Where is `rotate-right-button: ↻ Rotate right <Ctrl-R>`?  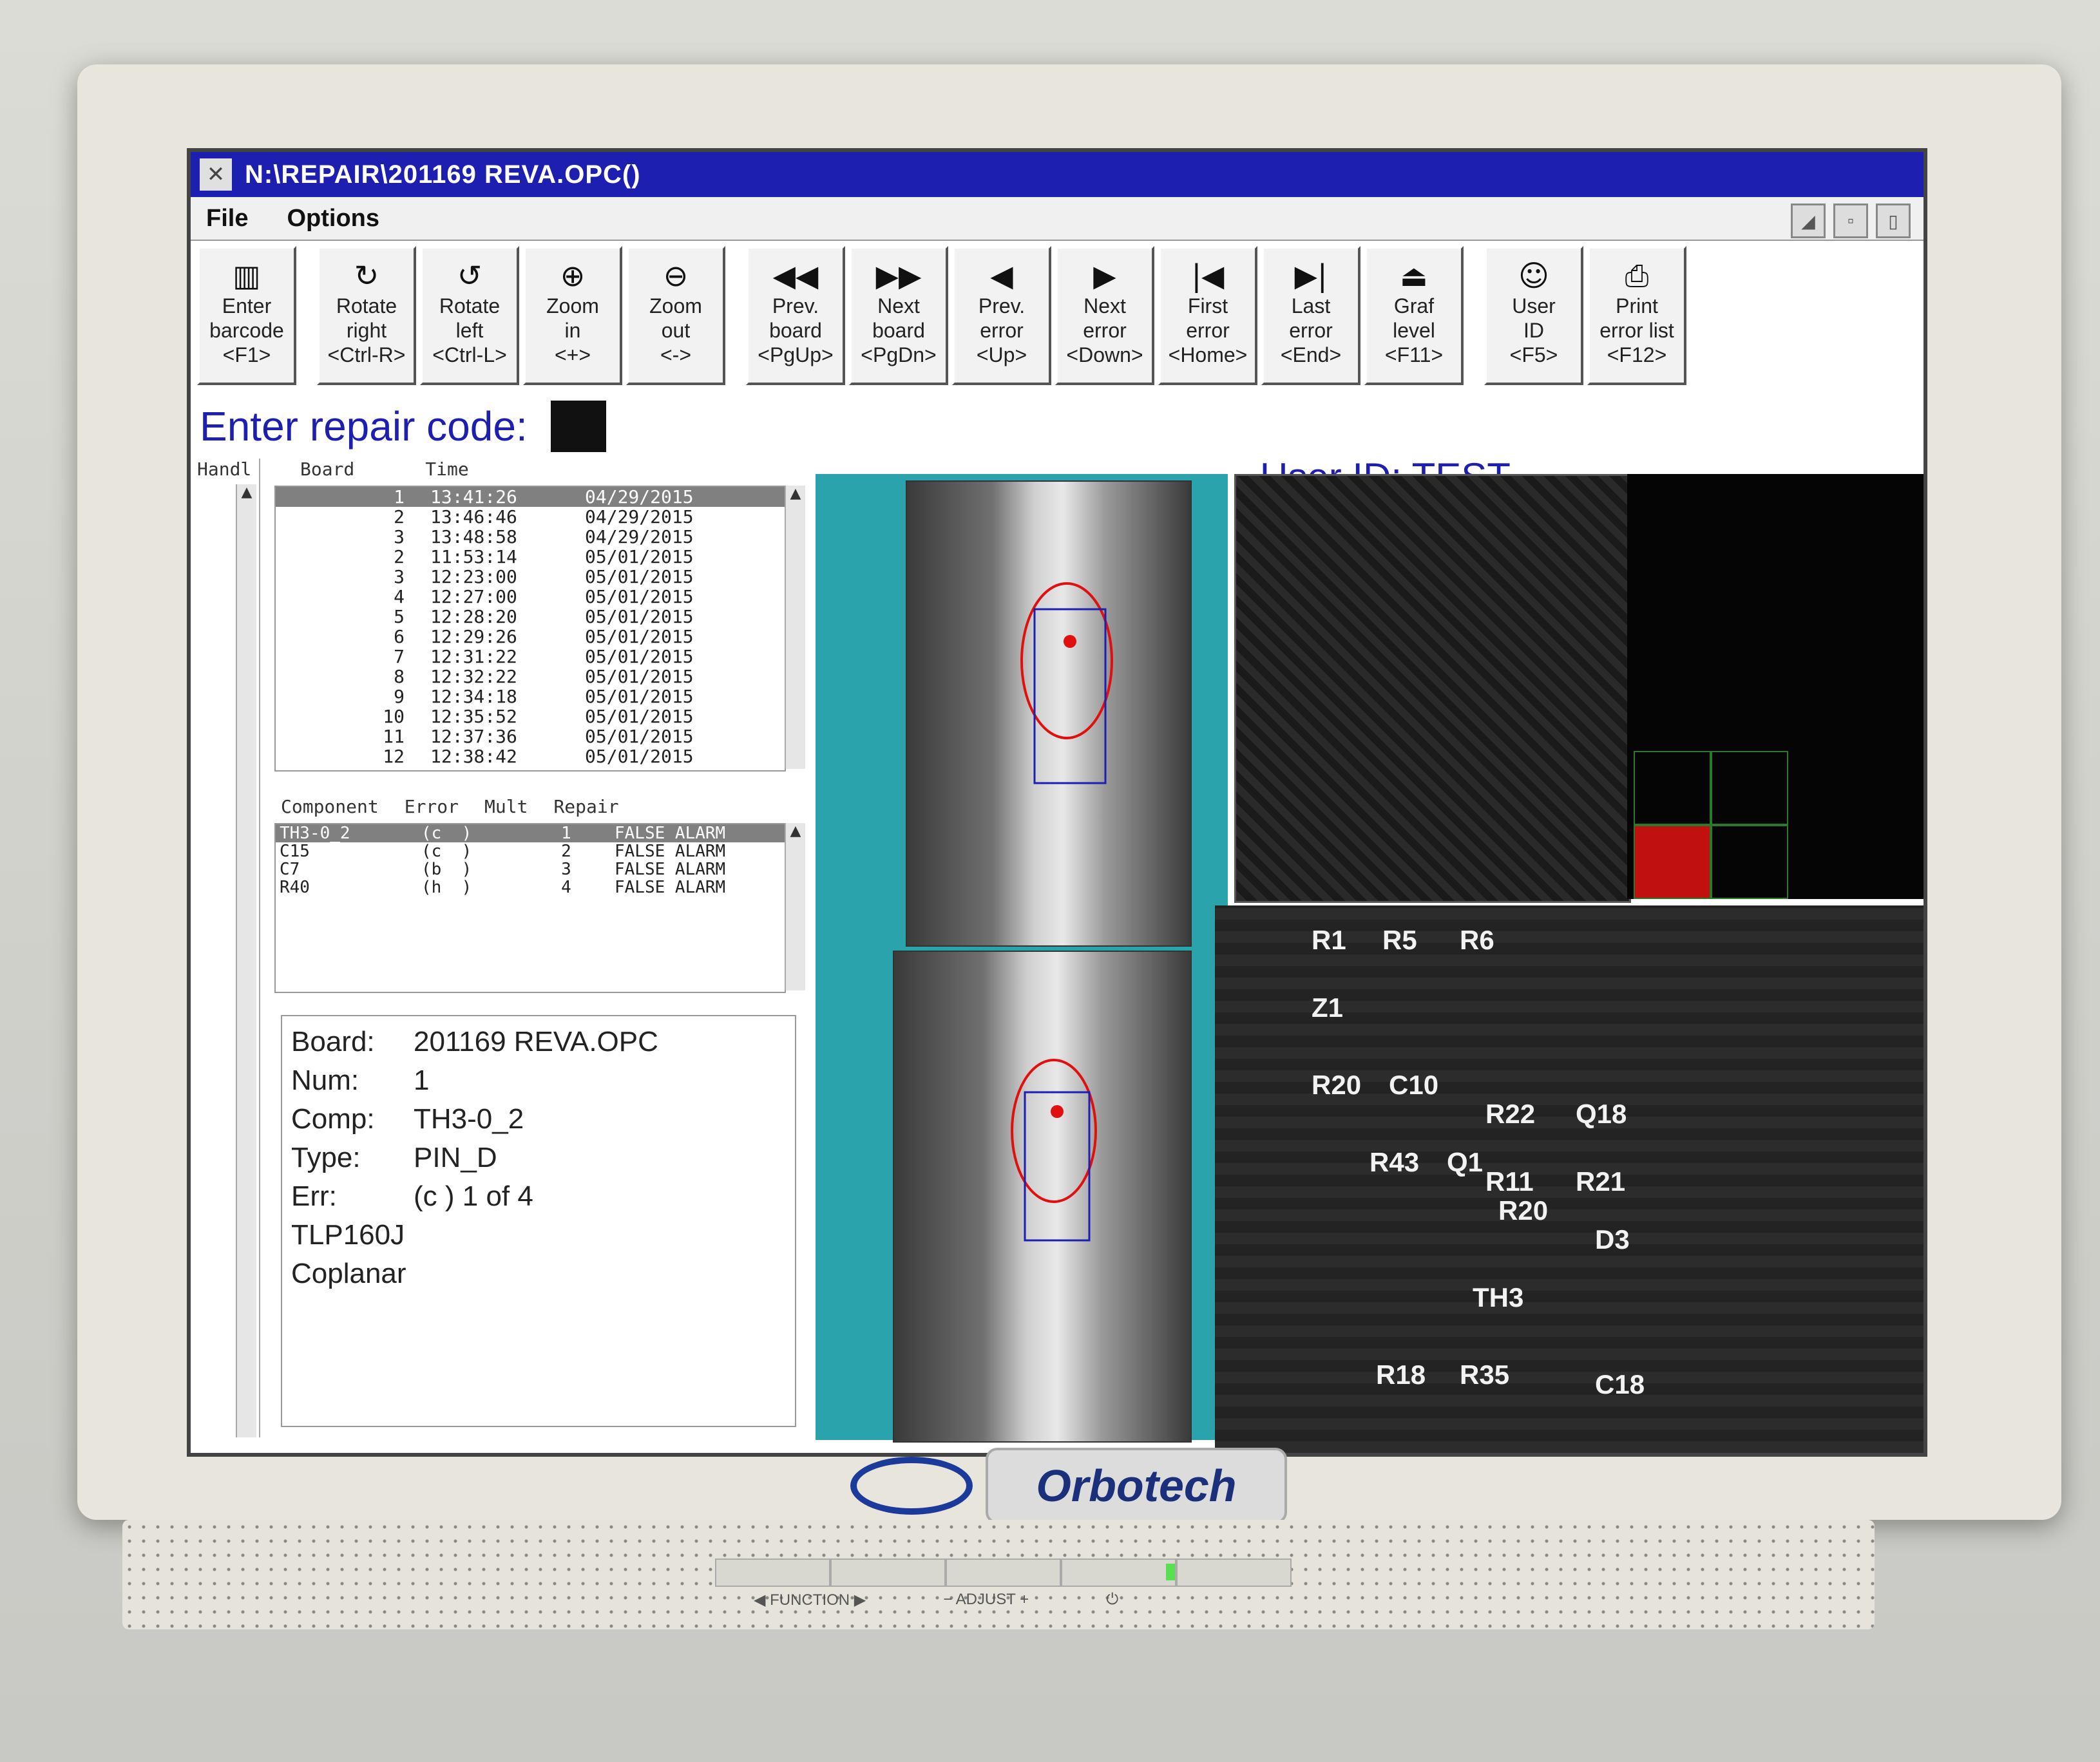 rotate-right-button: ↻ Rotate right <Ctrl-R> is located at coordinates (366, 315).